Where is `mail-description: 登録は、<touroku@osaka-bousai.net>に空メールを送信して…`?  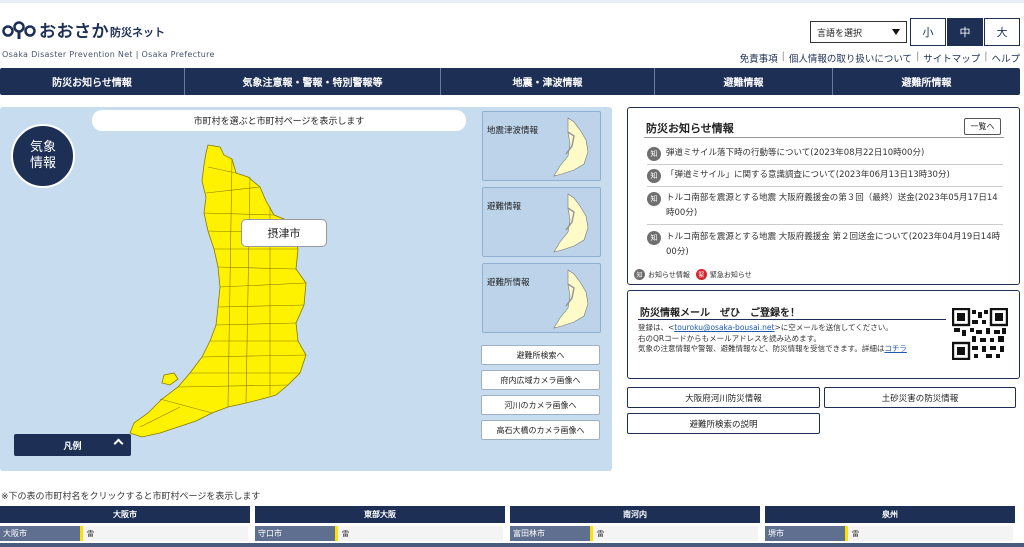
mail-description: 登録は、<touroku@osaka-bousai.net>に空メールを送信して… is located at coordinates (793, 339).